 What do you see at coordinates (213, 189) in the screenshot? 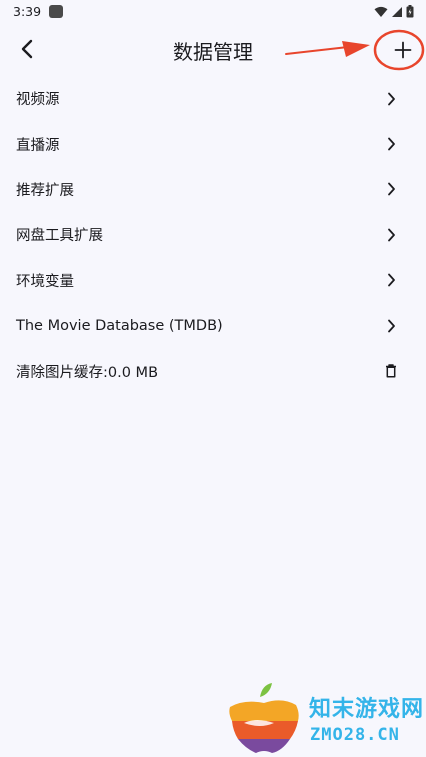
I see `list-item-recommended-extensions: 推荐扩展` at bounding box center [213, 189].